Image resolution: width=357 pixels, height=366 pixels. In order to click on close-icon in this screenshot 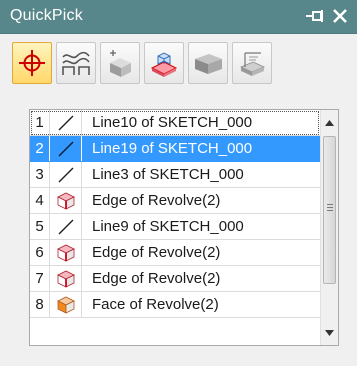, I will do `click(340, 16)`.